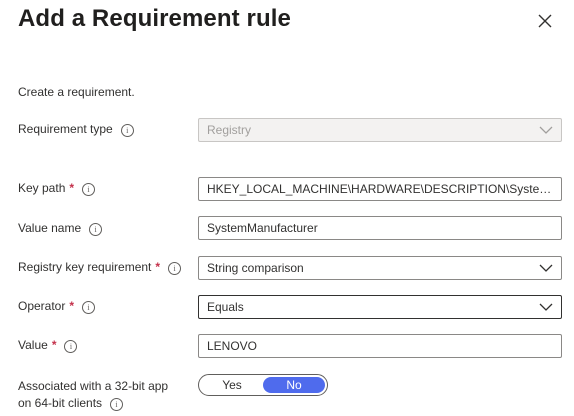 The height and width of the screenshot is (416, 574). What do you see at coordinates (380, 346) in the screenshot?
I see `value-input: LENOVO` at bounding box center [380, 346].